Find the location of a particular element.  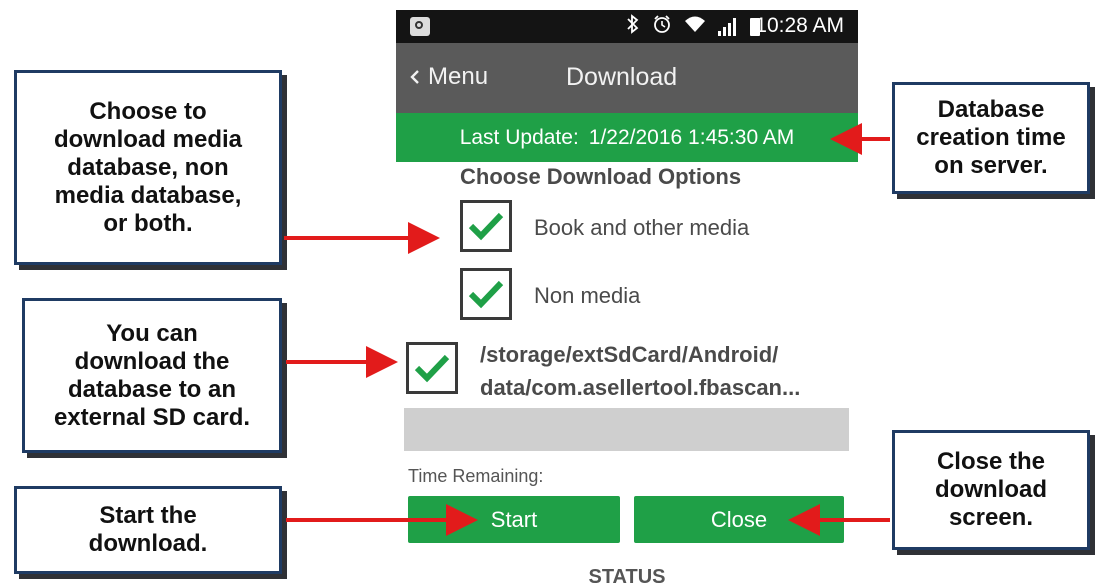

bluetooth-icon is located at coordinates (633, 26).